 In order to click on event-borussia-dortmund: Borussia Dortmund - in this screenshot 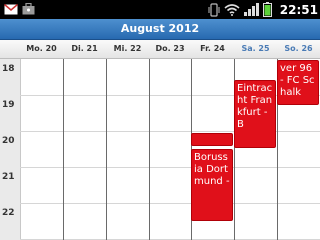, I will do `click(212, 185)`.